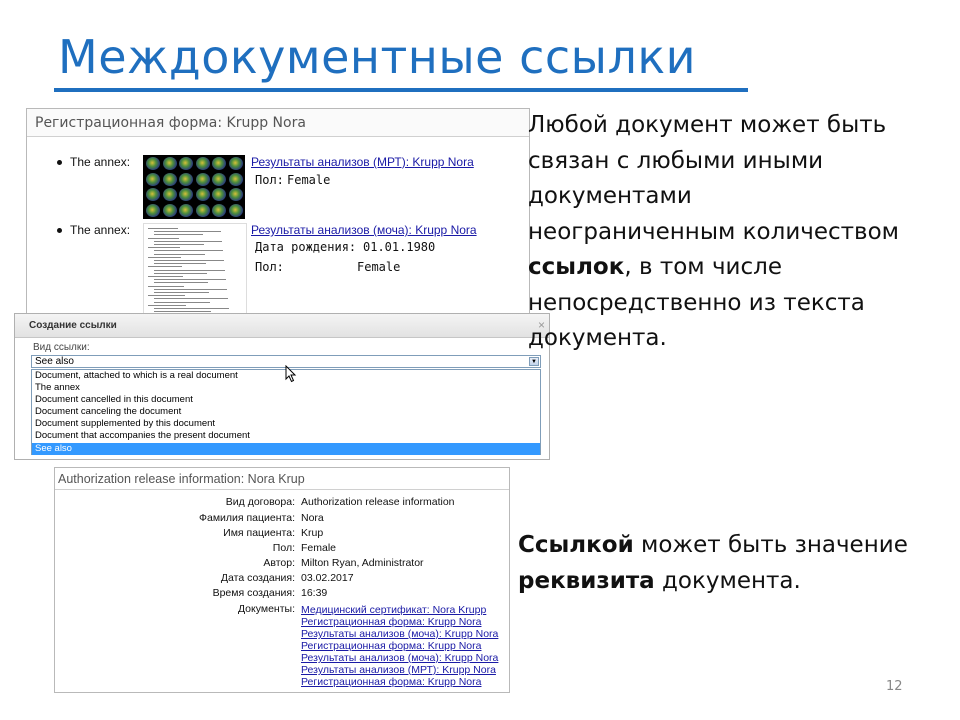  I want to click on slide-title: Междокументные ссылки, so click(377, 57).